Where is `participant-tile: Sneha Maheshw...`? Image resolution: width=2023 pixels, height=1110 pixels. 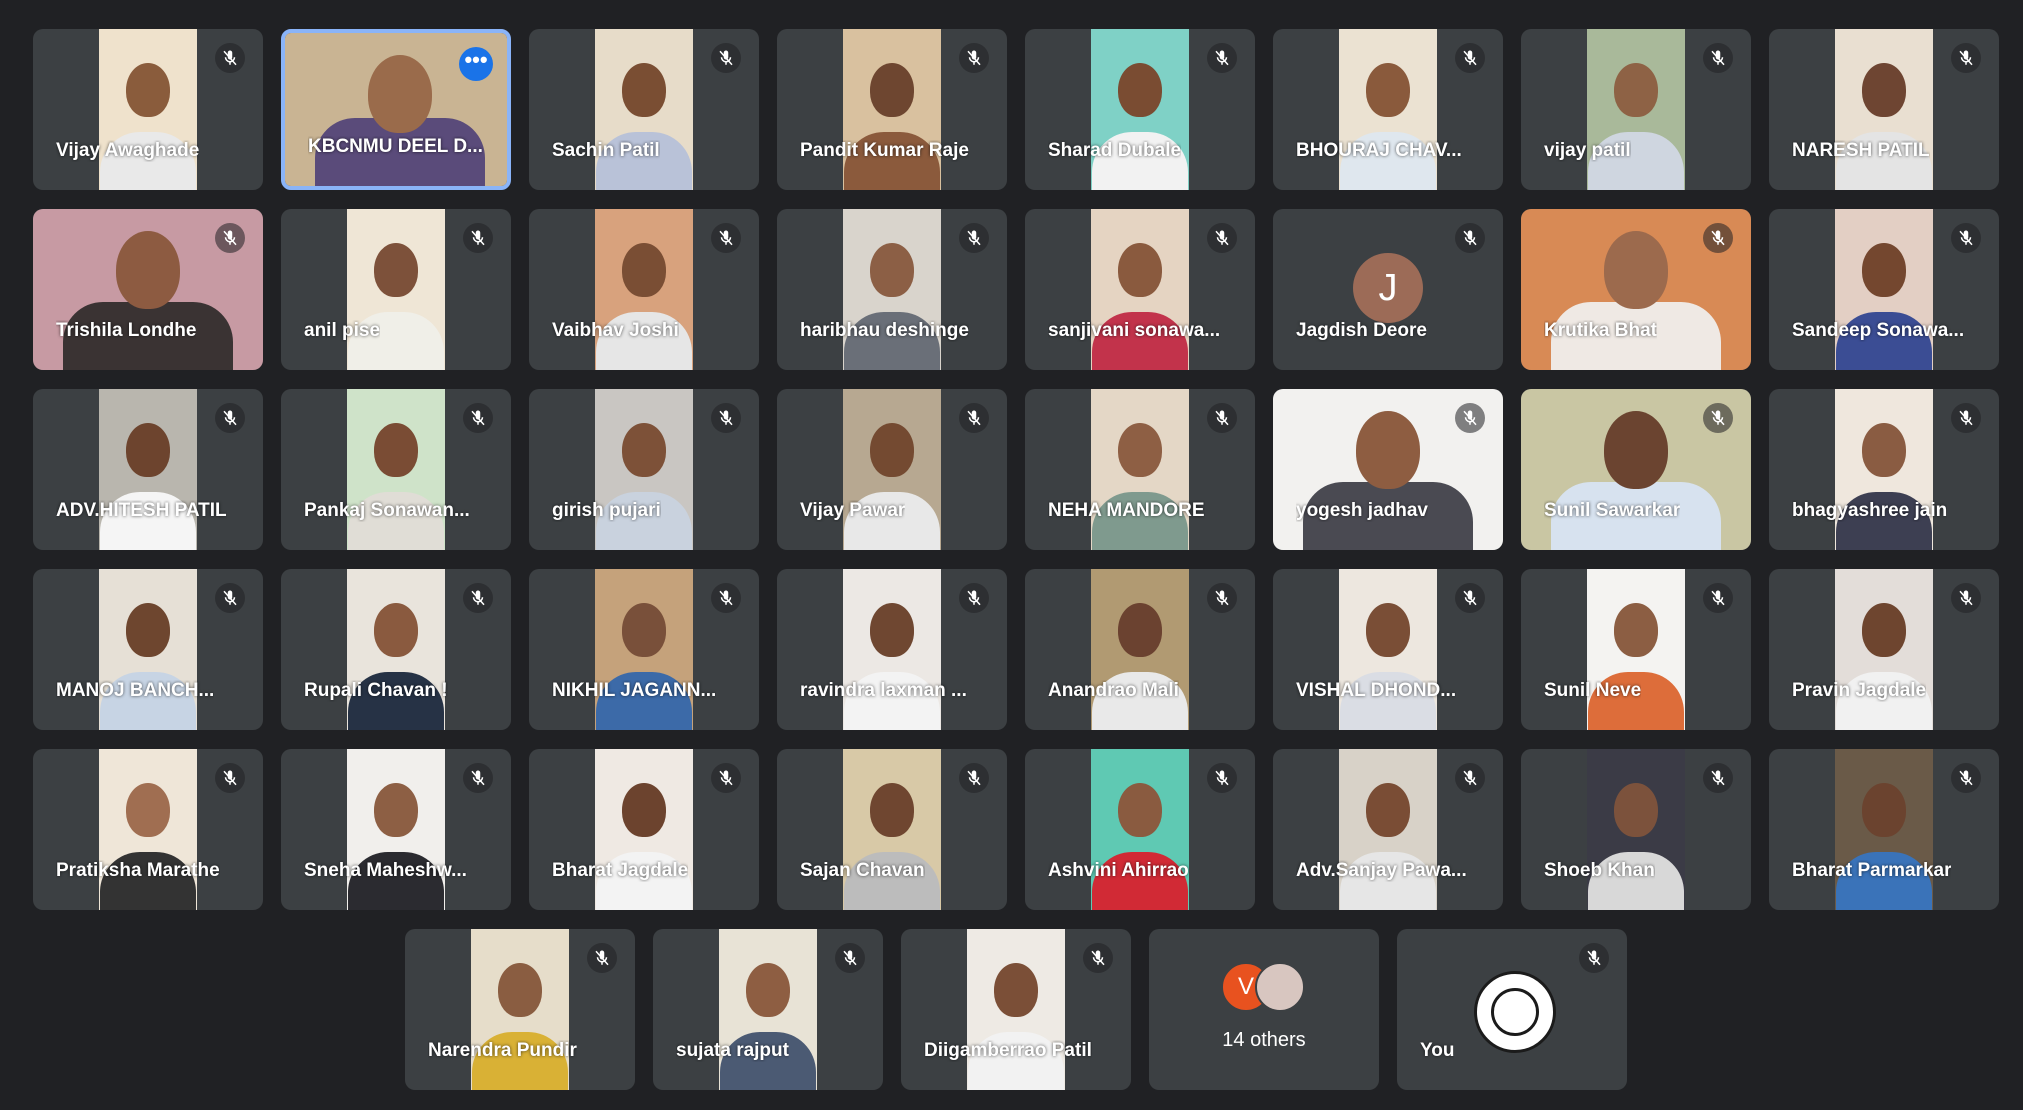 participant-tile: Sneha Maheshw... is located at coordinates (396, 829).